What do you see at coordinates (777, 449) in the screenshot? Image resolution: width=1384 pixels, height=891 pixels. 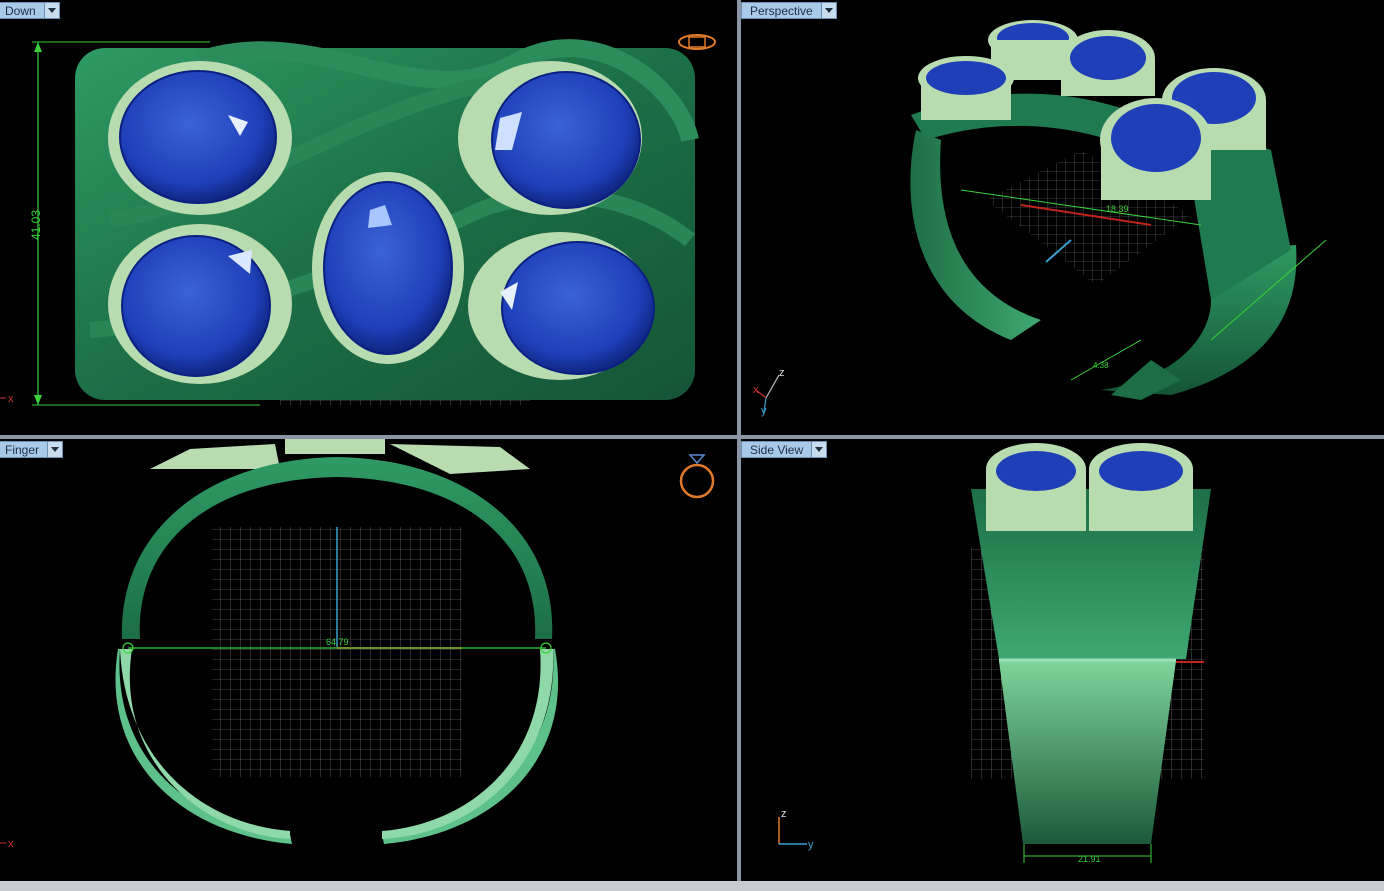 I see `viewport-name: Side View` at bounding box center [777, 449].